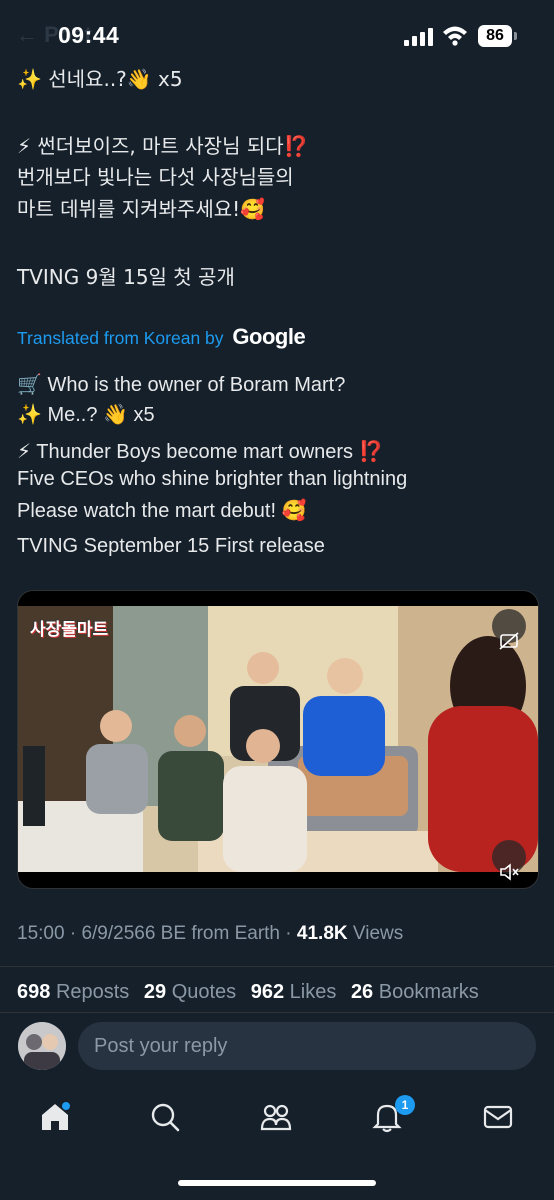 The image size is (554, 1200). I want to click on tweet-text-line: 번개보다 빛나는 다섯 사장님들의, so click(155, 177).